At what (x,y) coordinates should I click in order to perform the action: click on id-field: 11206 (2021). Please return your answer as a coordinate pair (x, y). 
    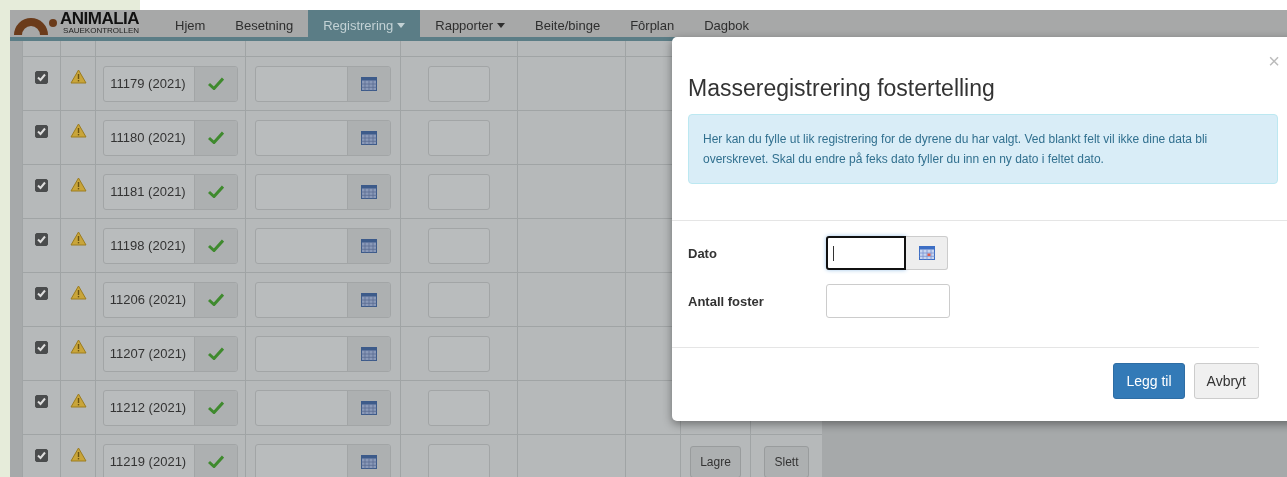
    Looking at the image, I should click on (170, 299).